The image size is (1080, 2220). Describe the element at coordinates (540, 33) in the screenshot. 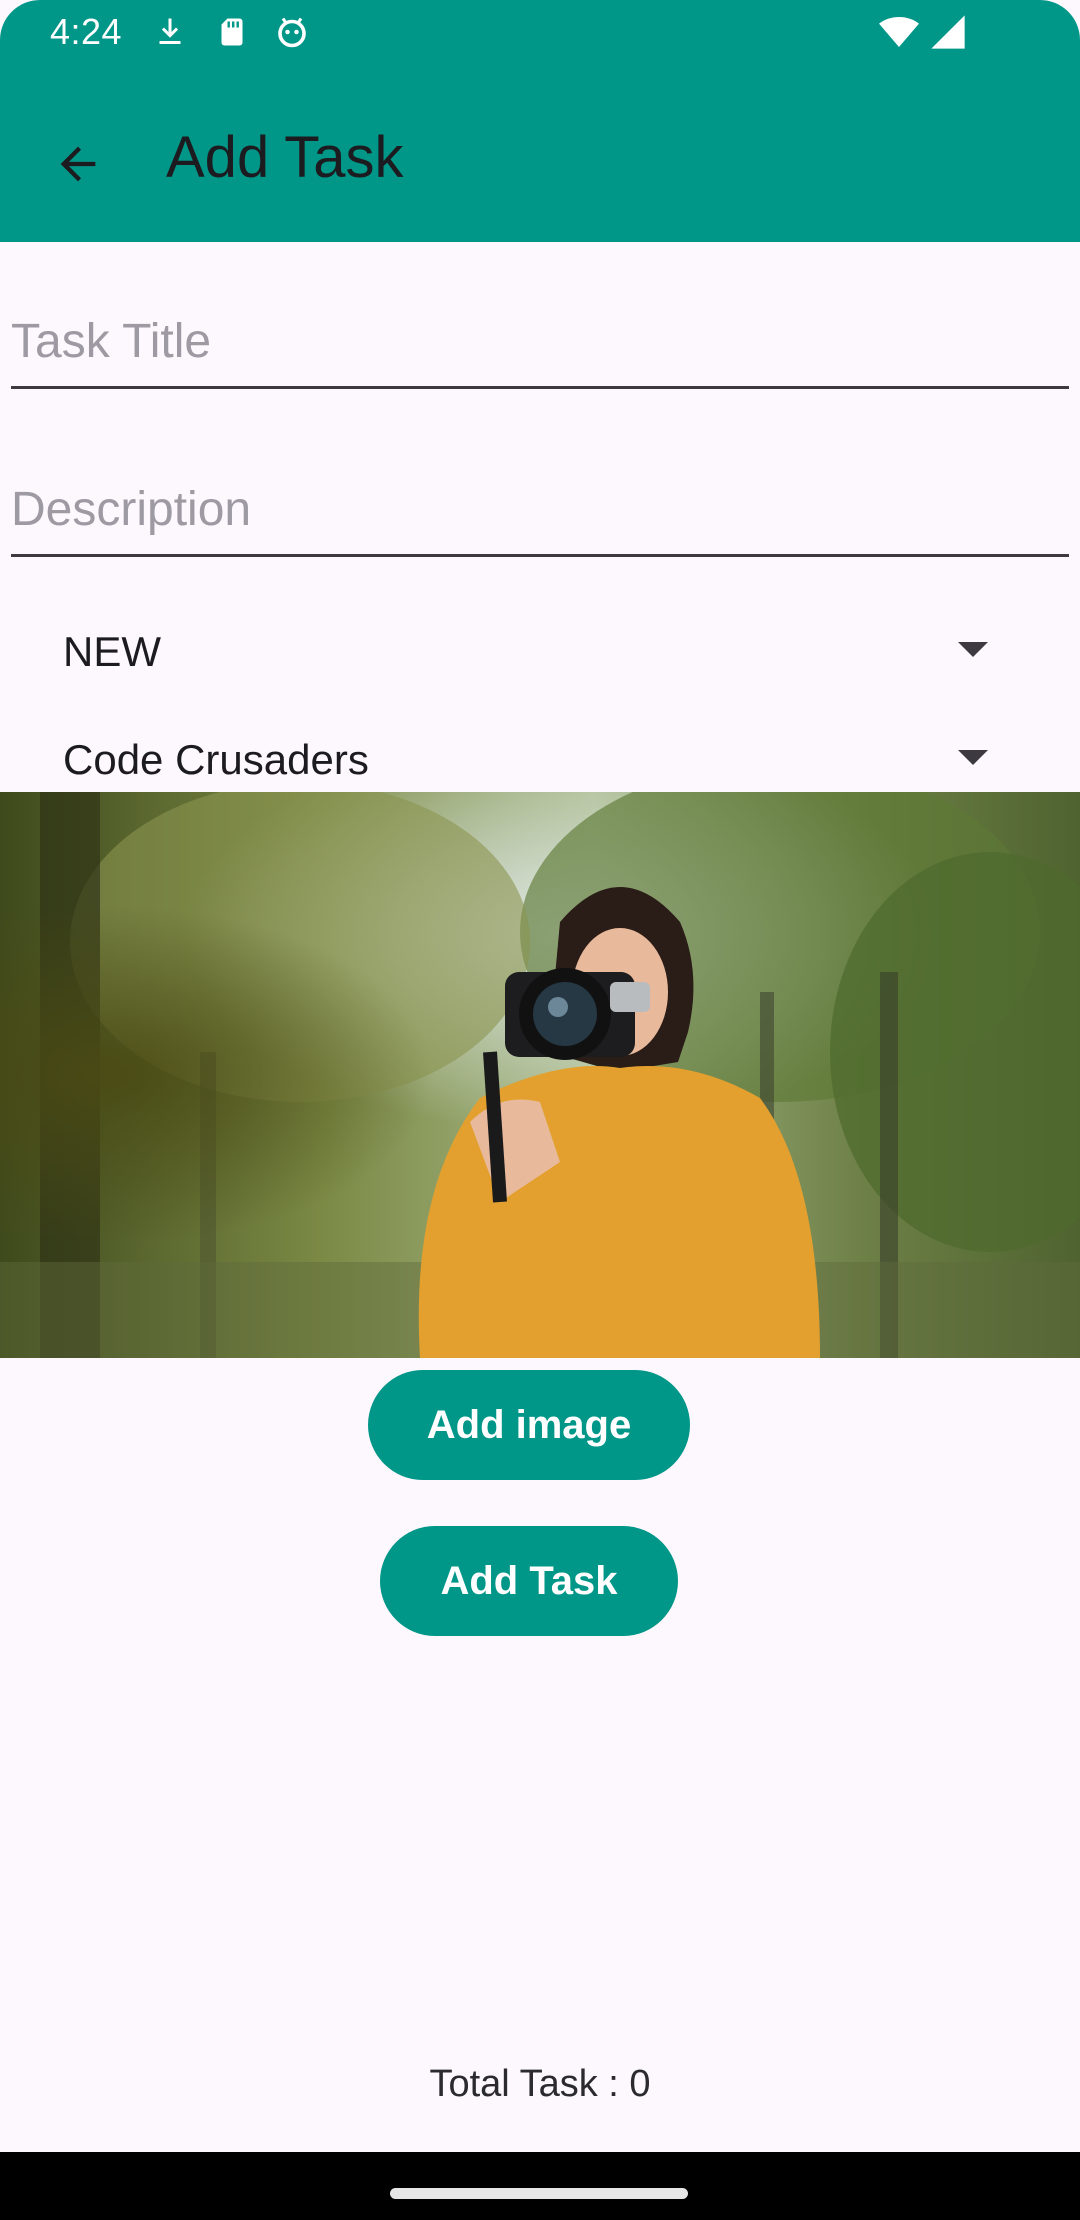

I see `status-bar: 4:24` at that location.